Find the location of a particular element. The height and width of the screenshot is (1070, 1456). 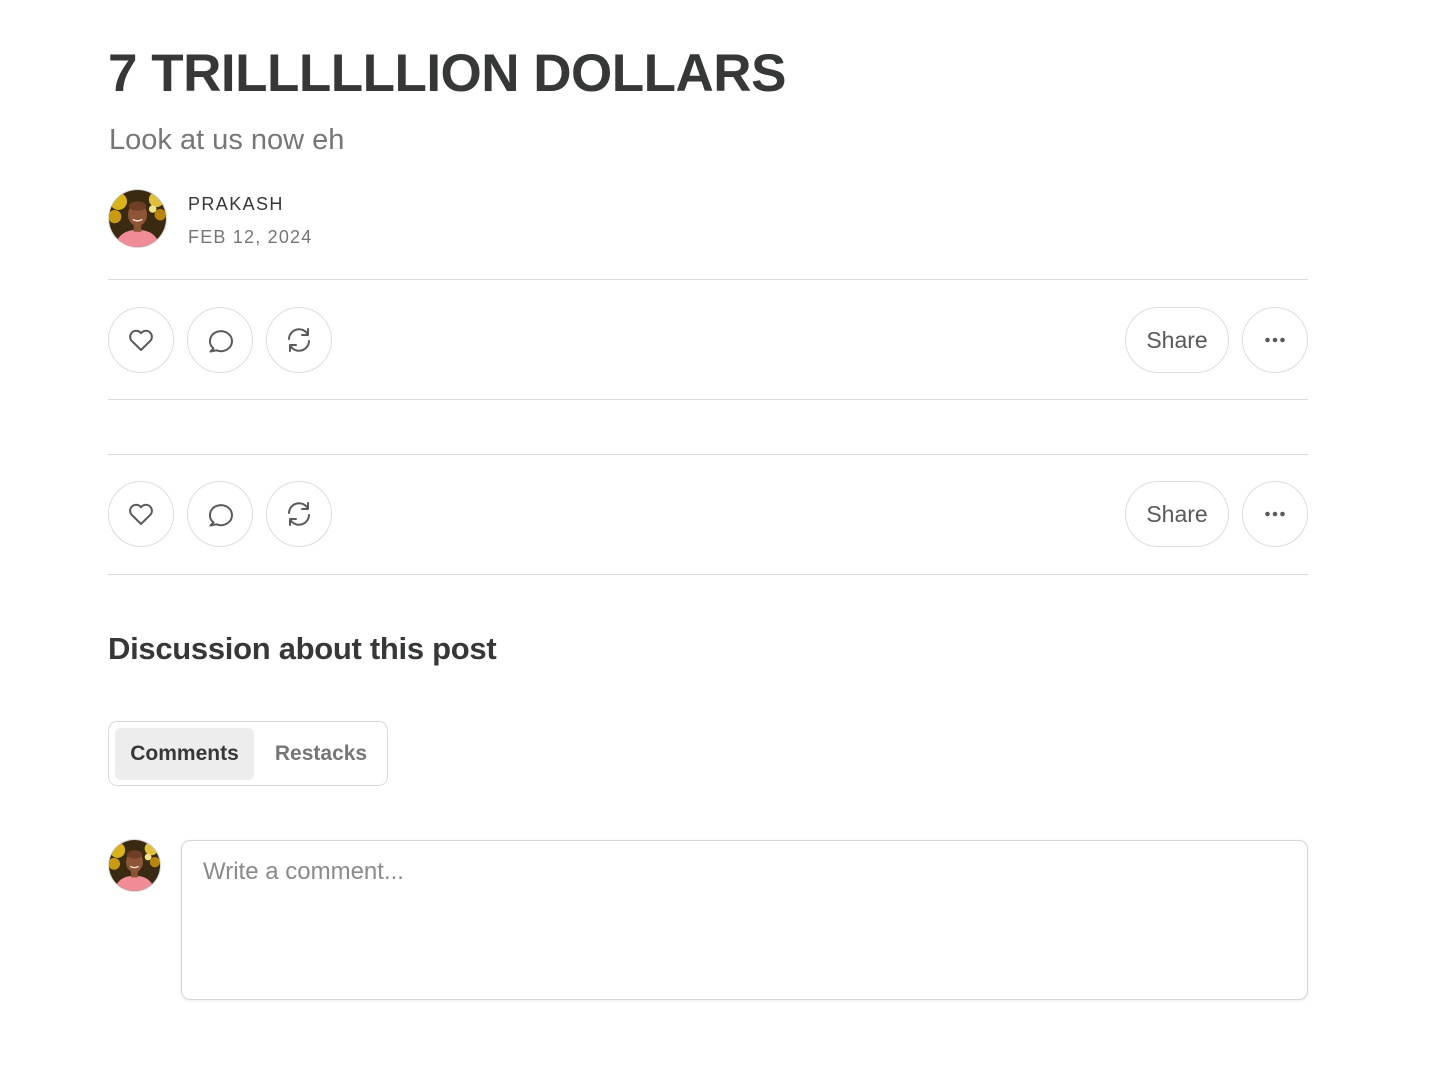

comment-box is located at coordinates (744, 920).